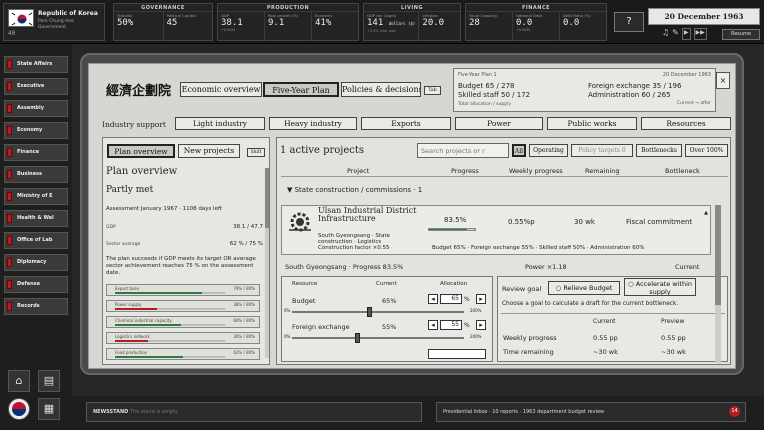  Describe the element at coordinates (344, 267) in the screenshot. I see `detail-location: South Gyeongsang · Progress 83.5%` at that location.